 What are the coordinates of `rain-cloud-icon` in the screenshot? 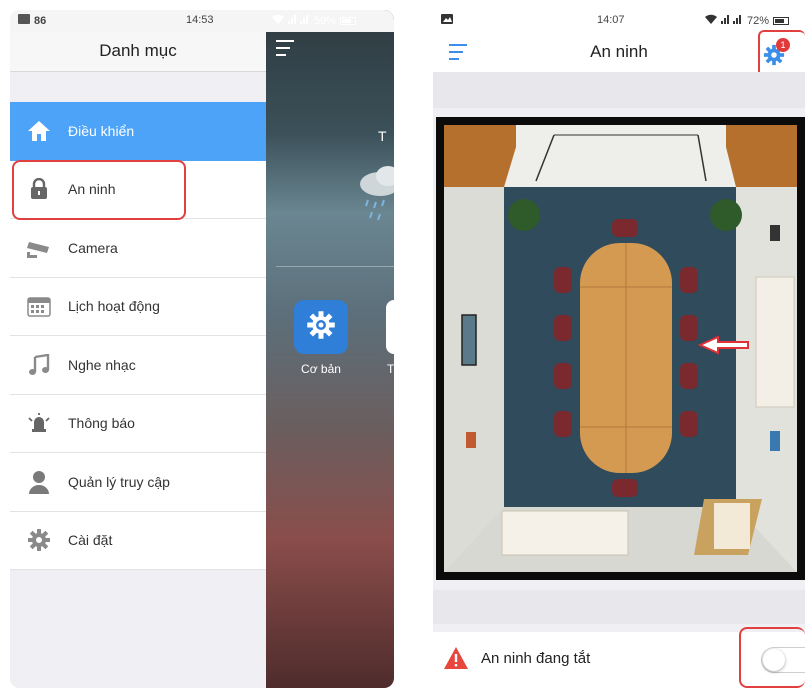 It's located at (374, 194).